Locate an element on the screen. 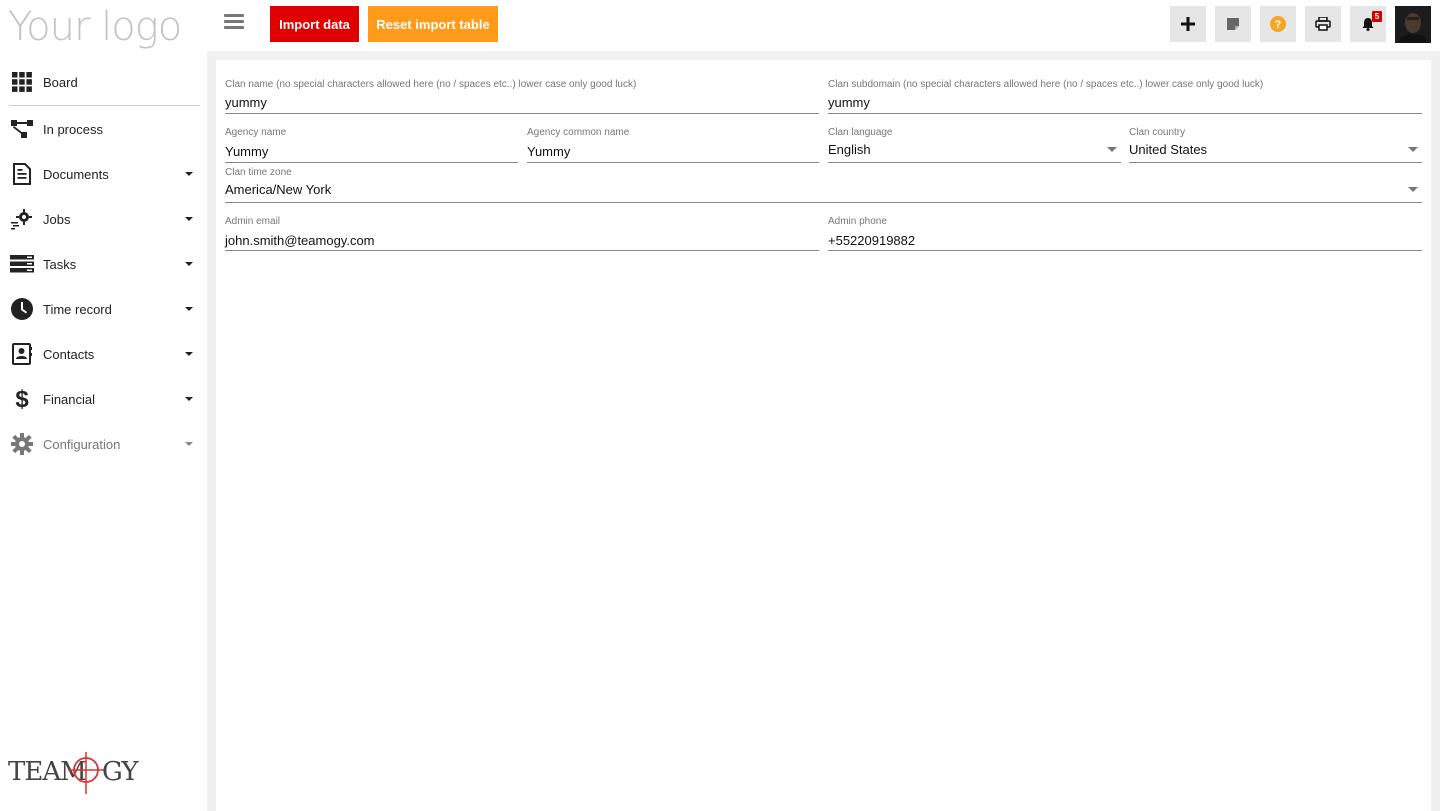  plus-icon is located at coordinates (1188, 24).